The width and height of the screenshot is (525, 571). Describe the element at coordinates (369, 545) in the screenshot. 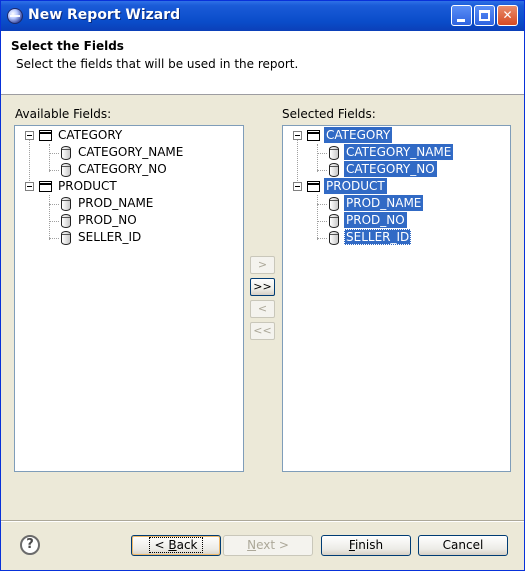

I see `finish-label-rest: inish` at that location.